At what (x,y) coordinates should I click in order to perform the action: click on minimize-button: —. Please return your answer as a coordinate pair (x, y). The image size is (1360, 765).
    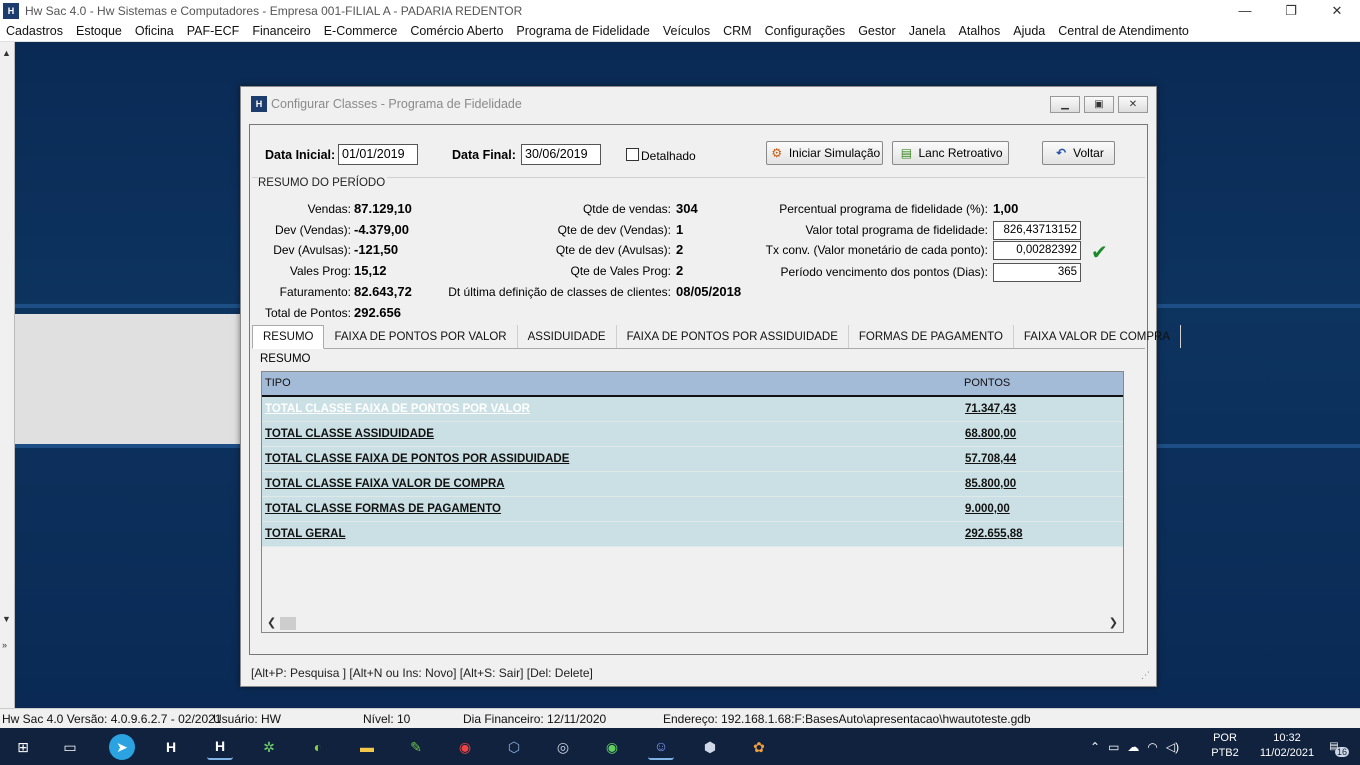
    Looking at the image, I should click on (1245, 10).